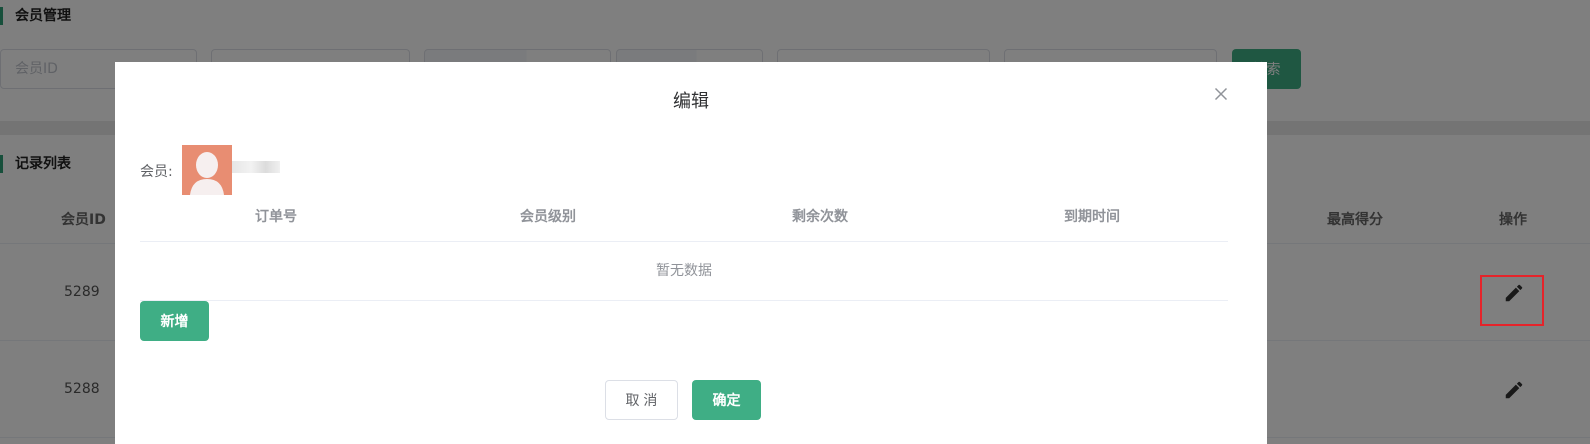 The width and height of the screenshot is (1590, 444). Describe the element at coordinates (684, 271) in the screenshot. I see `empty-table-placeholder: 暂无数据` at that location.